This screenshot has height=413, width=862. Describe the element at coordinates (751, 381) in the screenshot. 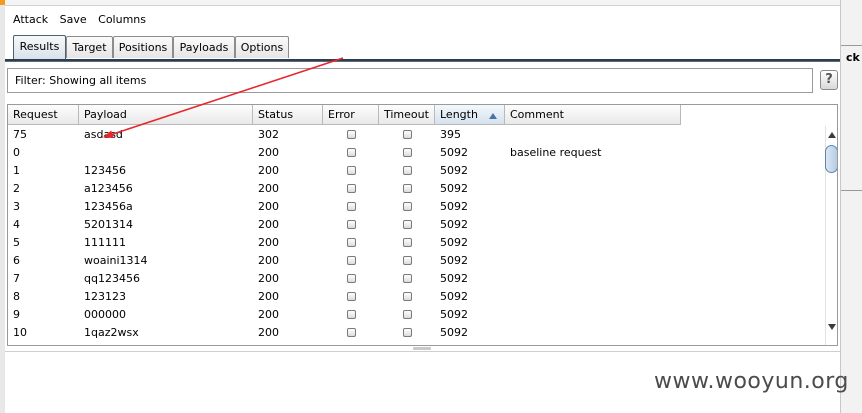

I see `watermark-text: www.wooyun.org` at that location.